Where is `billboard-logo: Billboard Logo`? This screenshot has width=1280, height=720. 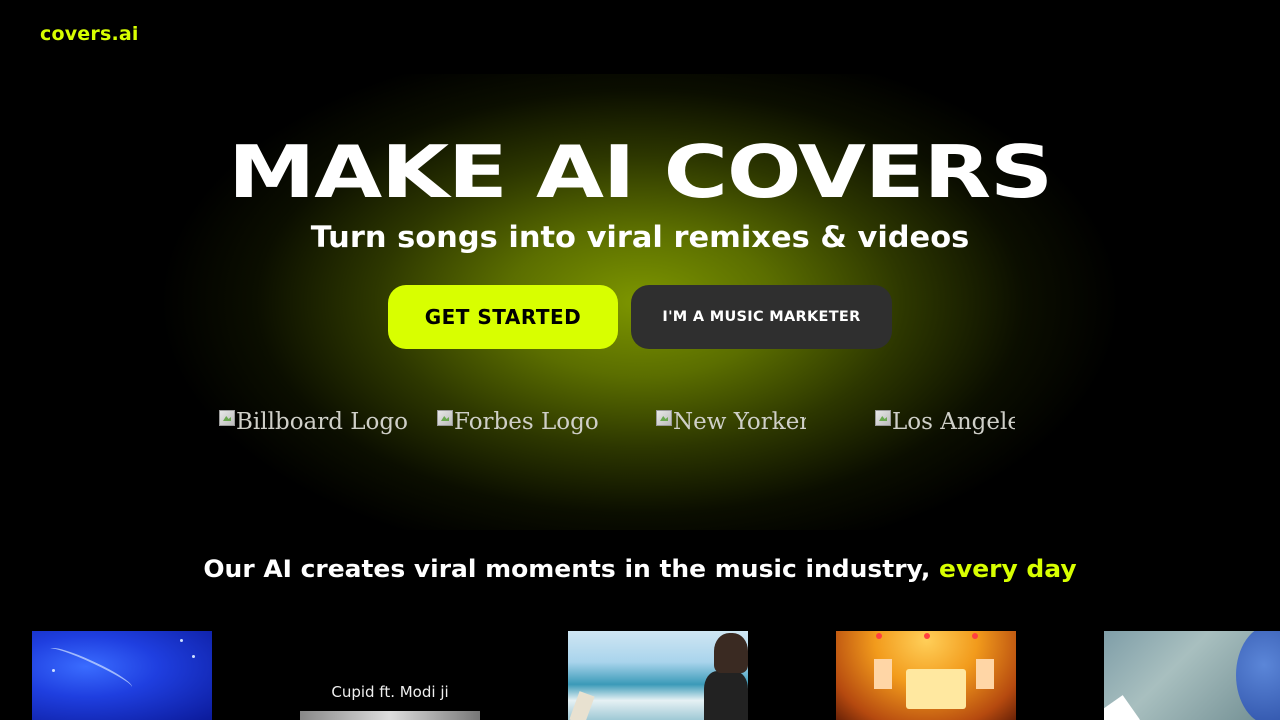 billboard-logo: Billboard Logo is located at coordinates (319, 421).